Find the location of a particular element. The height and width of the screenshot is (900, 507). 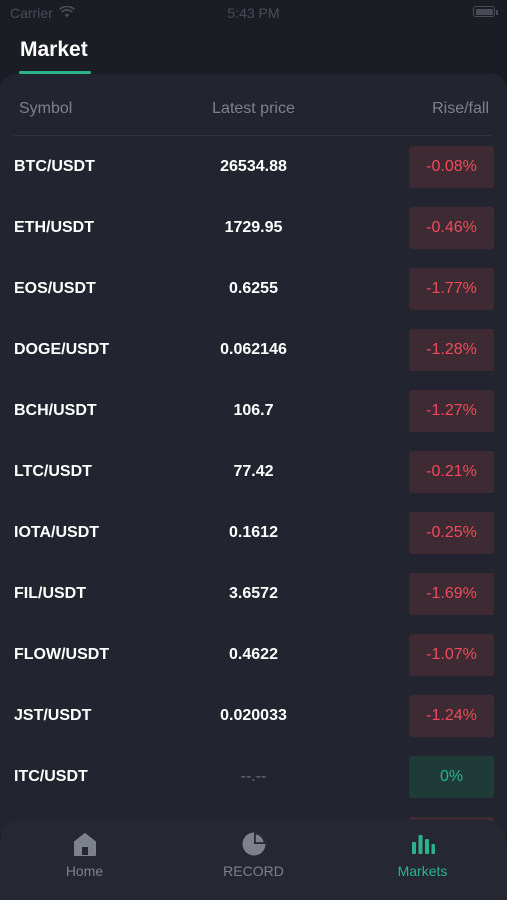

market-row: ETH/USDT 1729.95 -0.46% is located at coordinates (253, 235).